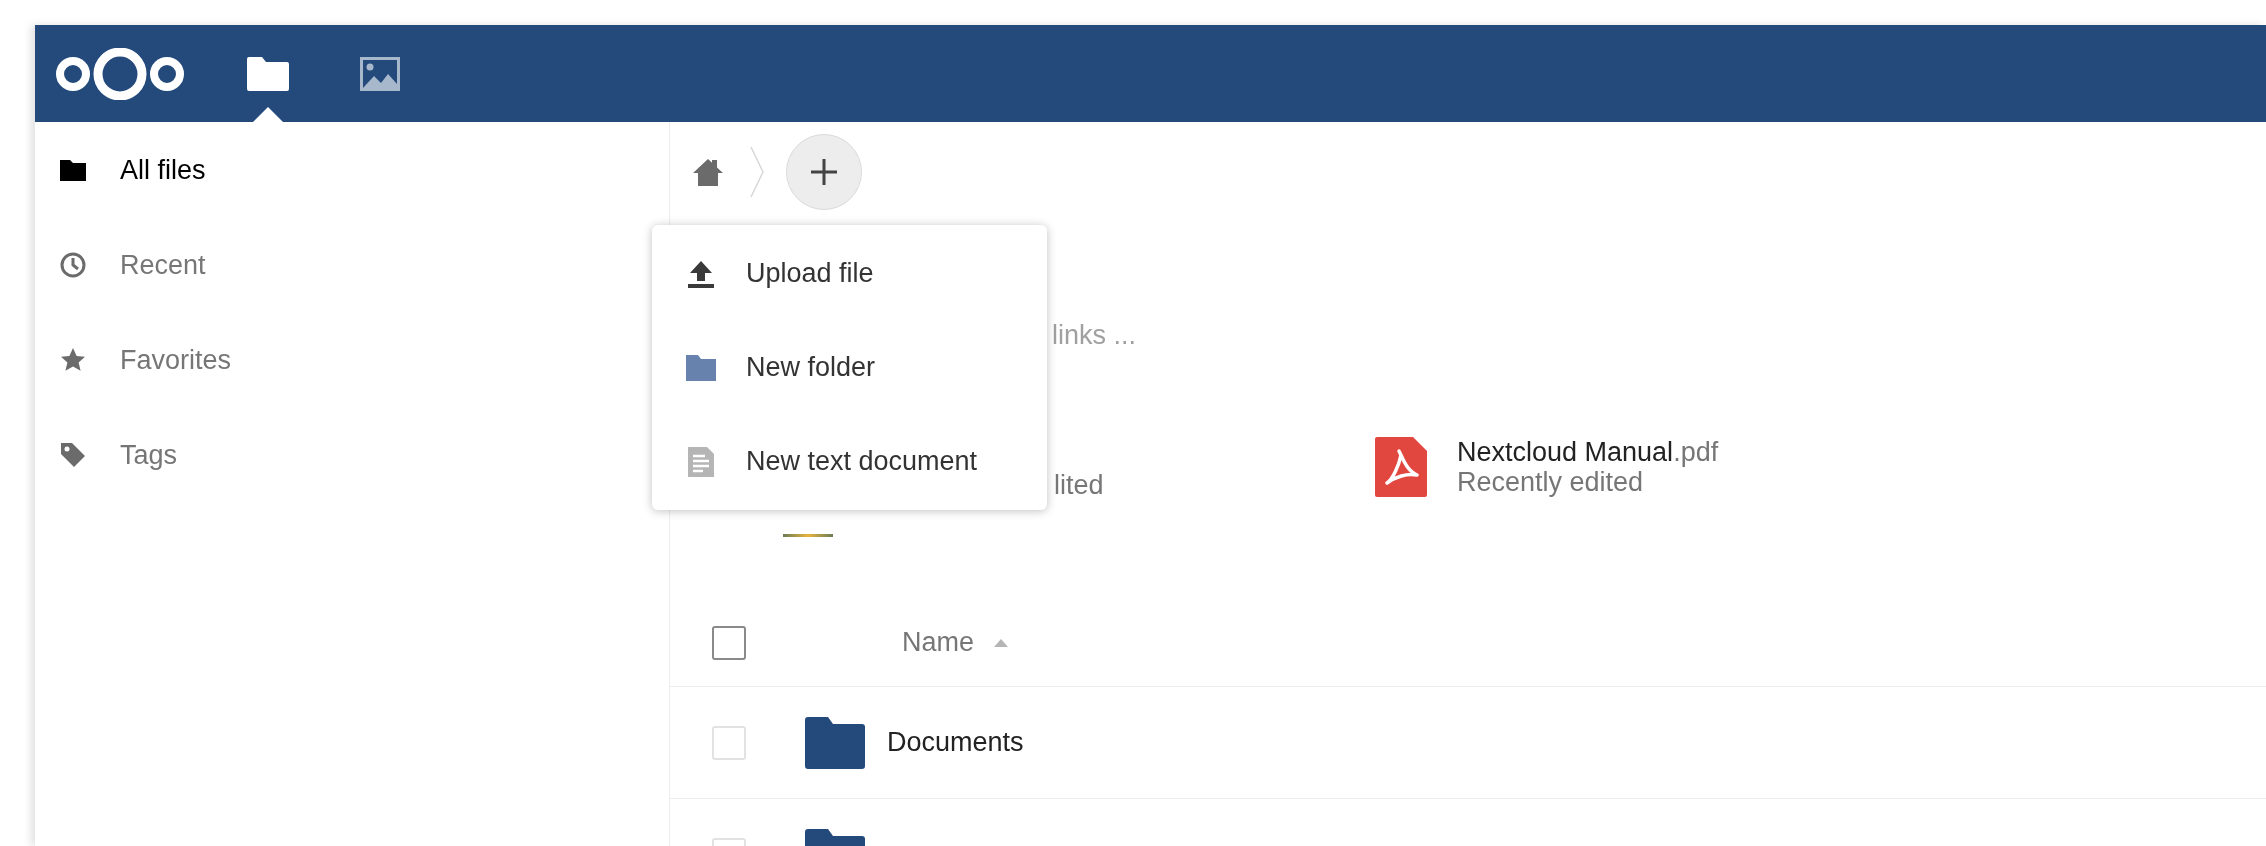  I want to click on tag-icon, so click(73, 455).